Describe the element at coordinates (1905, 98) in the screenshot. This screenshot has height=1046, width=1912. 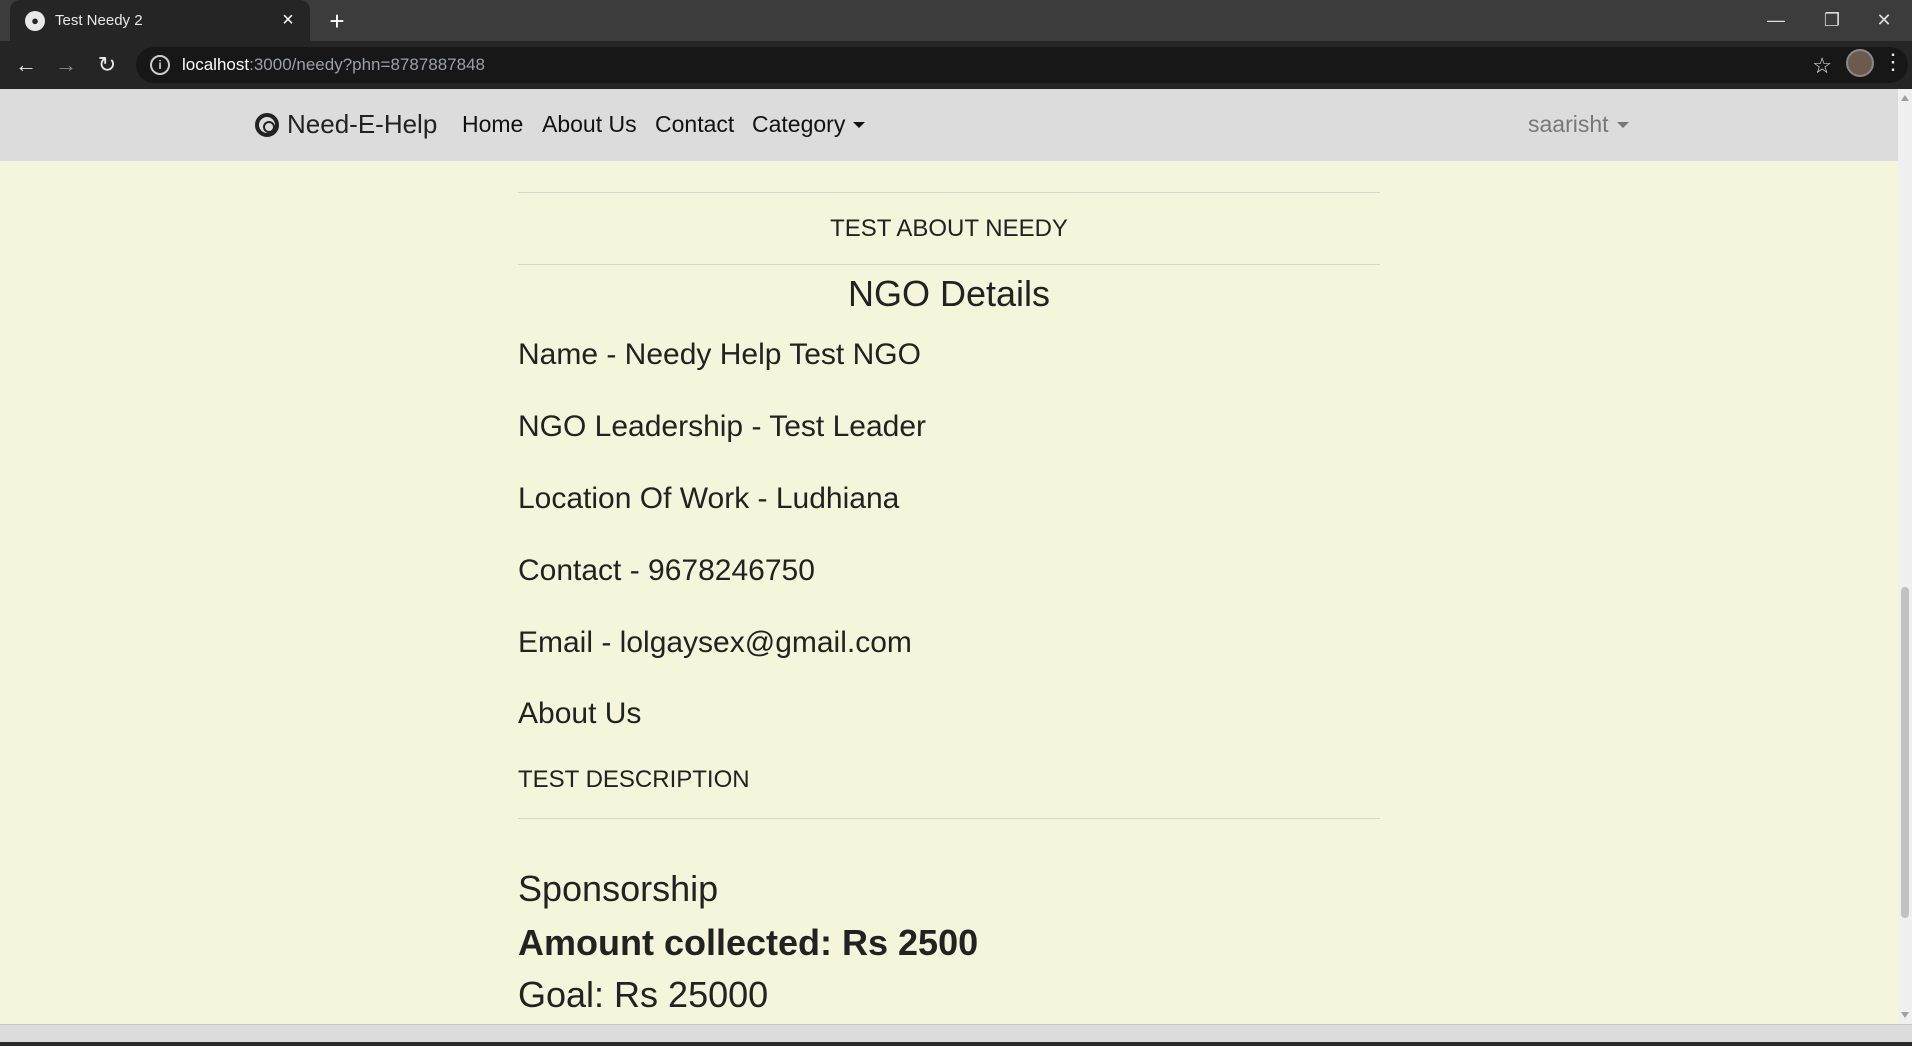
I see `scroll-up-arrow-icon` at that location.